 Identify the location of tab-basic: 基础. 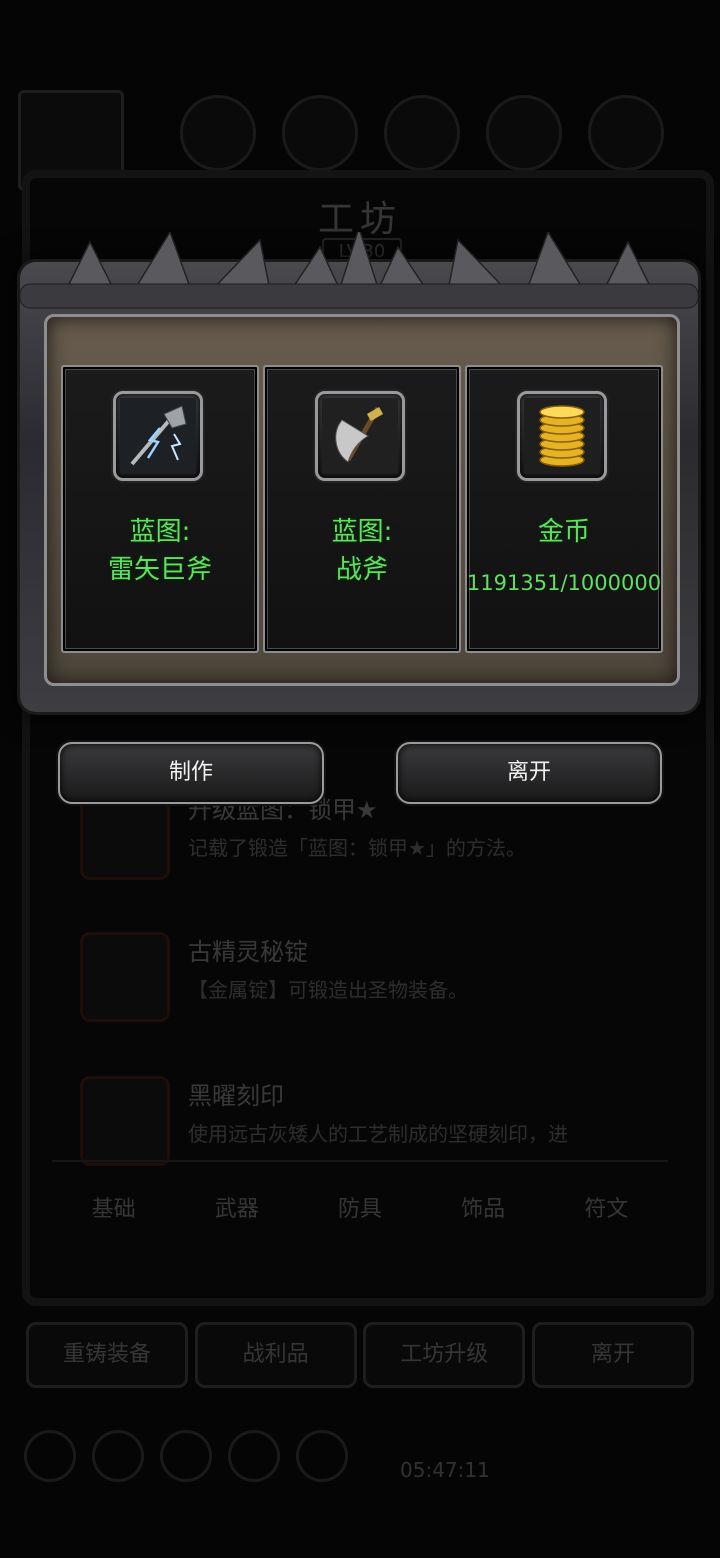
(114, 1207).